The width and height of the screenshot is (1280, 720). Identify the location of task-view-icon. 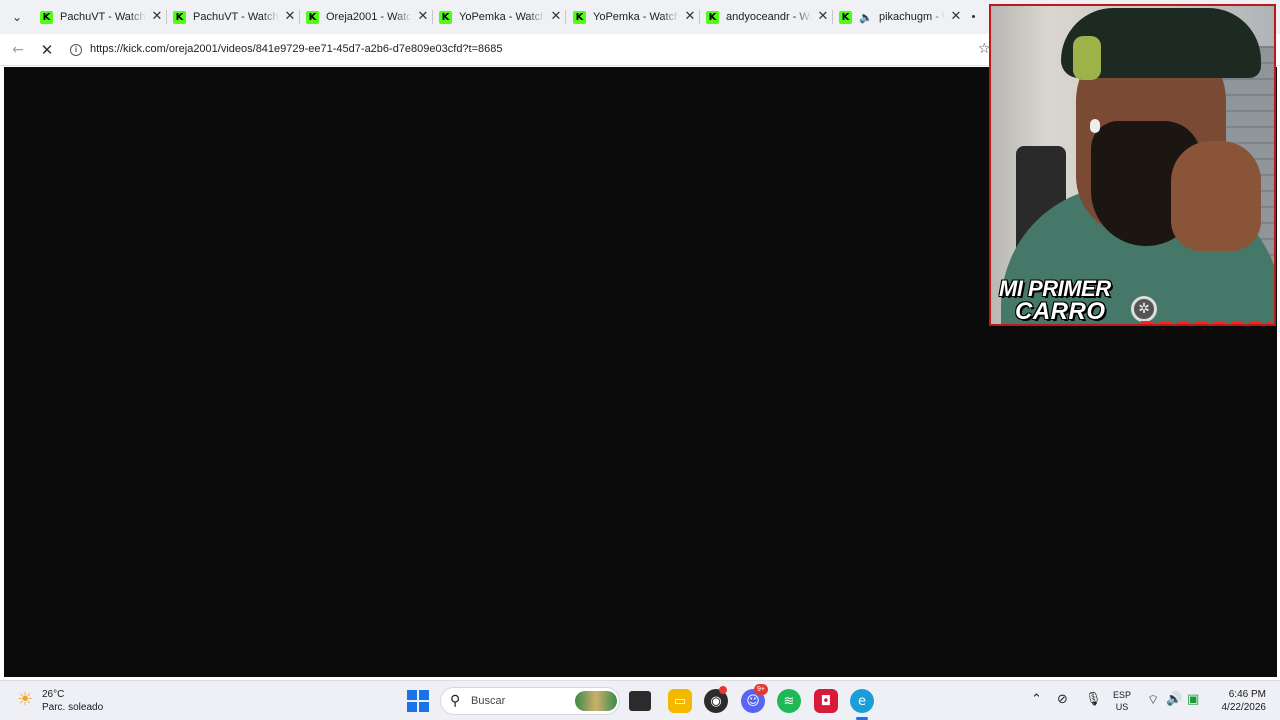
(640, 701).